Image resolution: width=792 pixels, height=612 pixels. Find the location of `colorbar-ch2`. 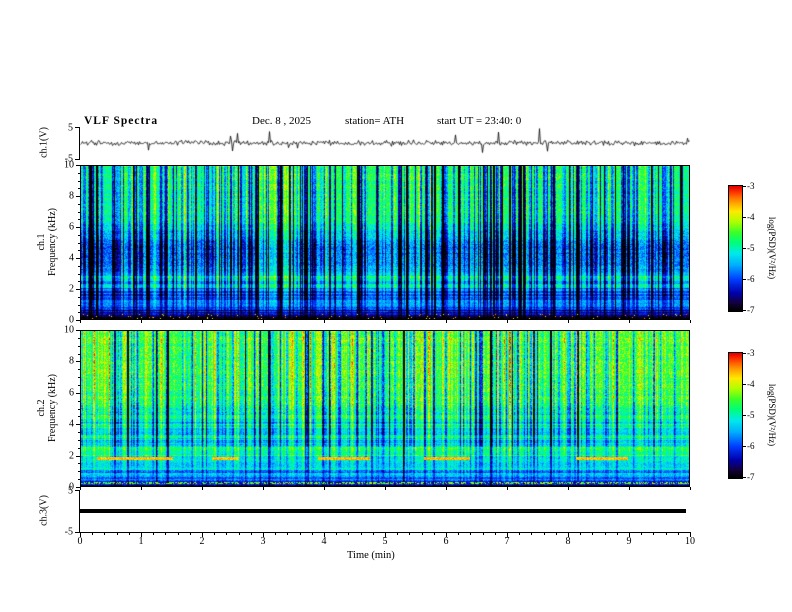

colorbar-ch2 is located at coordinates (735, 415).